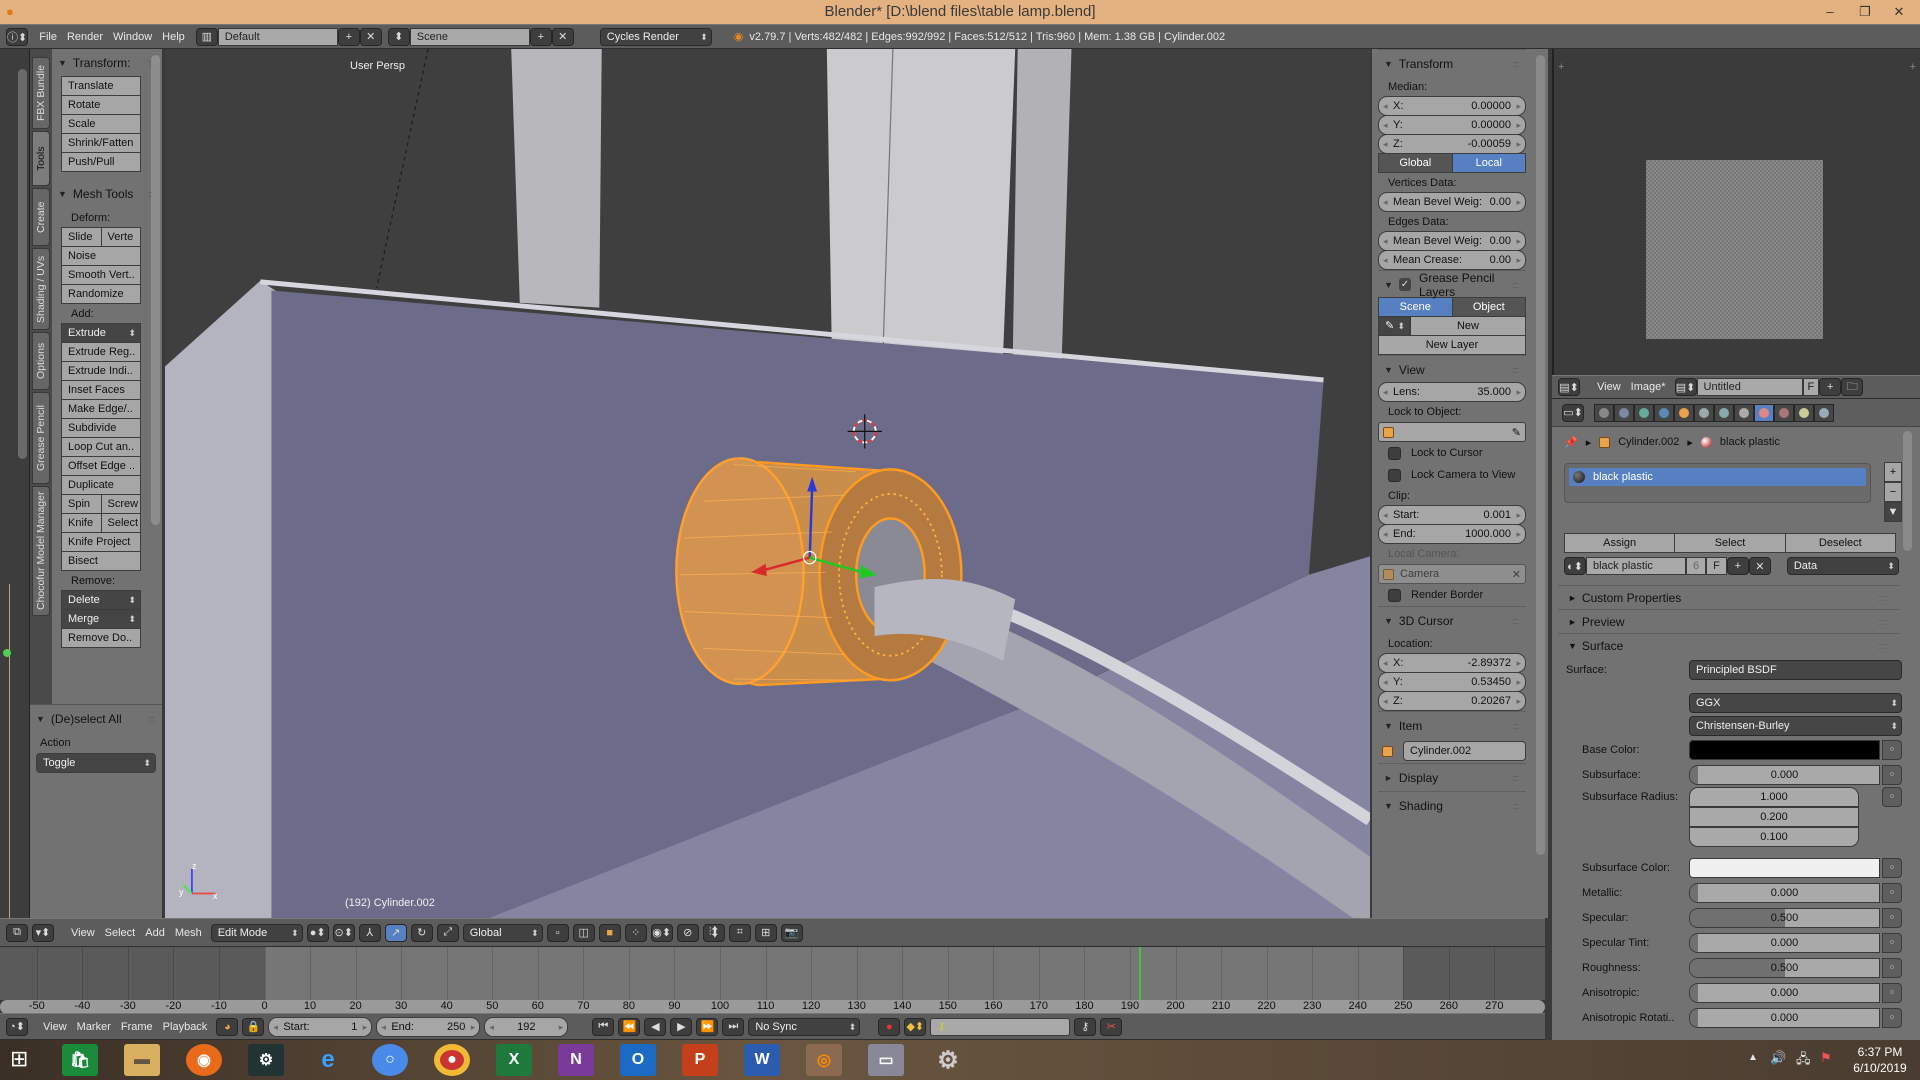  Describe the element at coordinates (1573, 412) in the screenshot. I see `editor-type-properties-icon: ▭⬍` at that location.